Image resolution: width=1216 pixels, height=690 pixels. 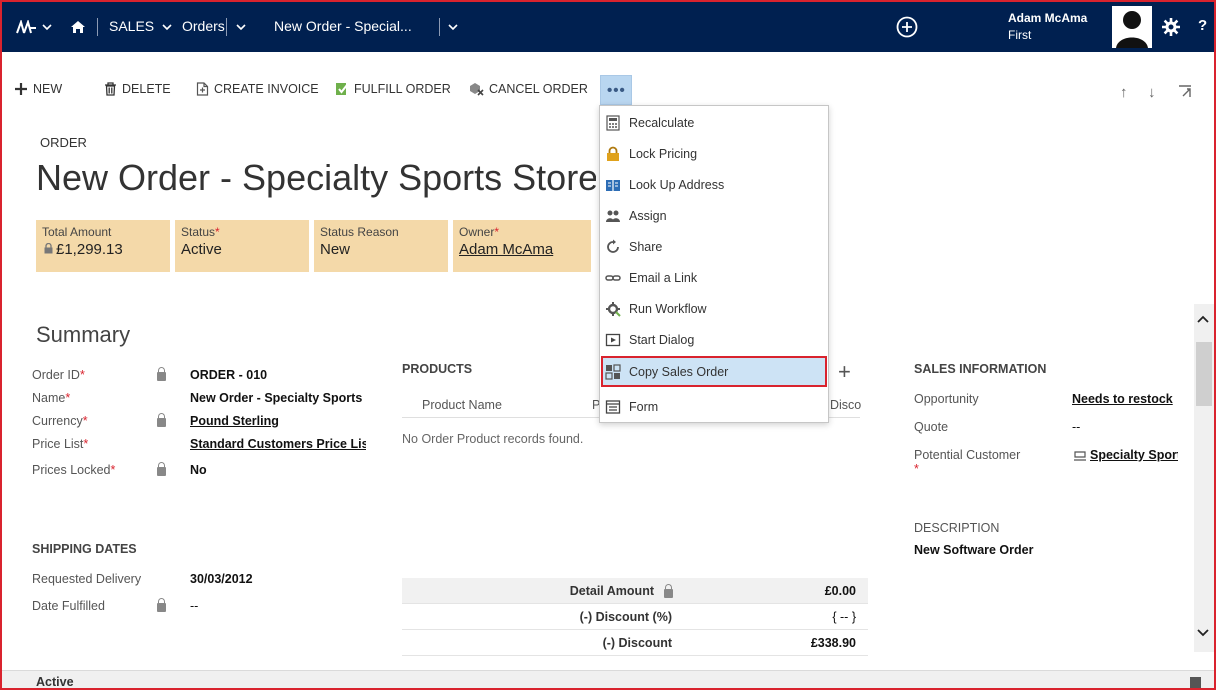 I want to click on field-order-id: Order ID* ORDER - 010, so click(x=150, y=374).